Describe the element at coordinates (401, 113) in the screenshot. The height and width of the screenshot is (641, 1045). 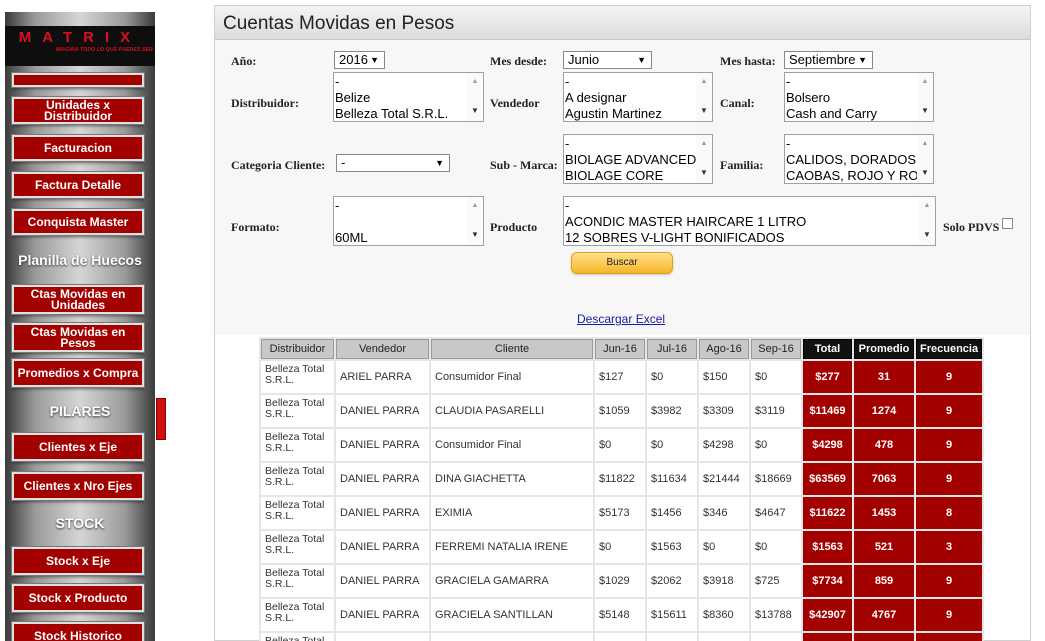
I see `list-option: Belleza Total S.R.L.` at that location.